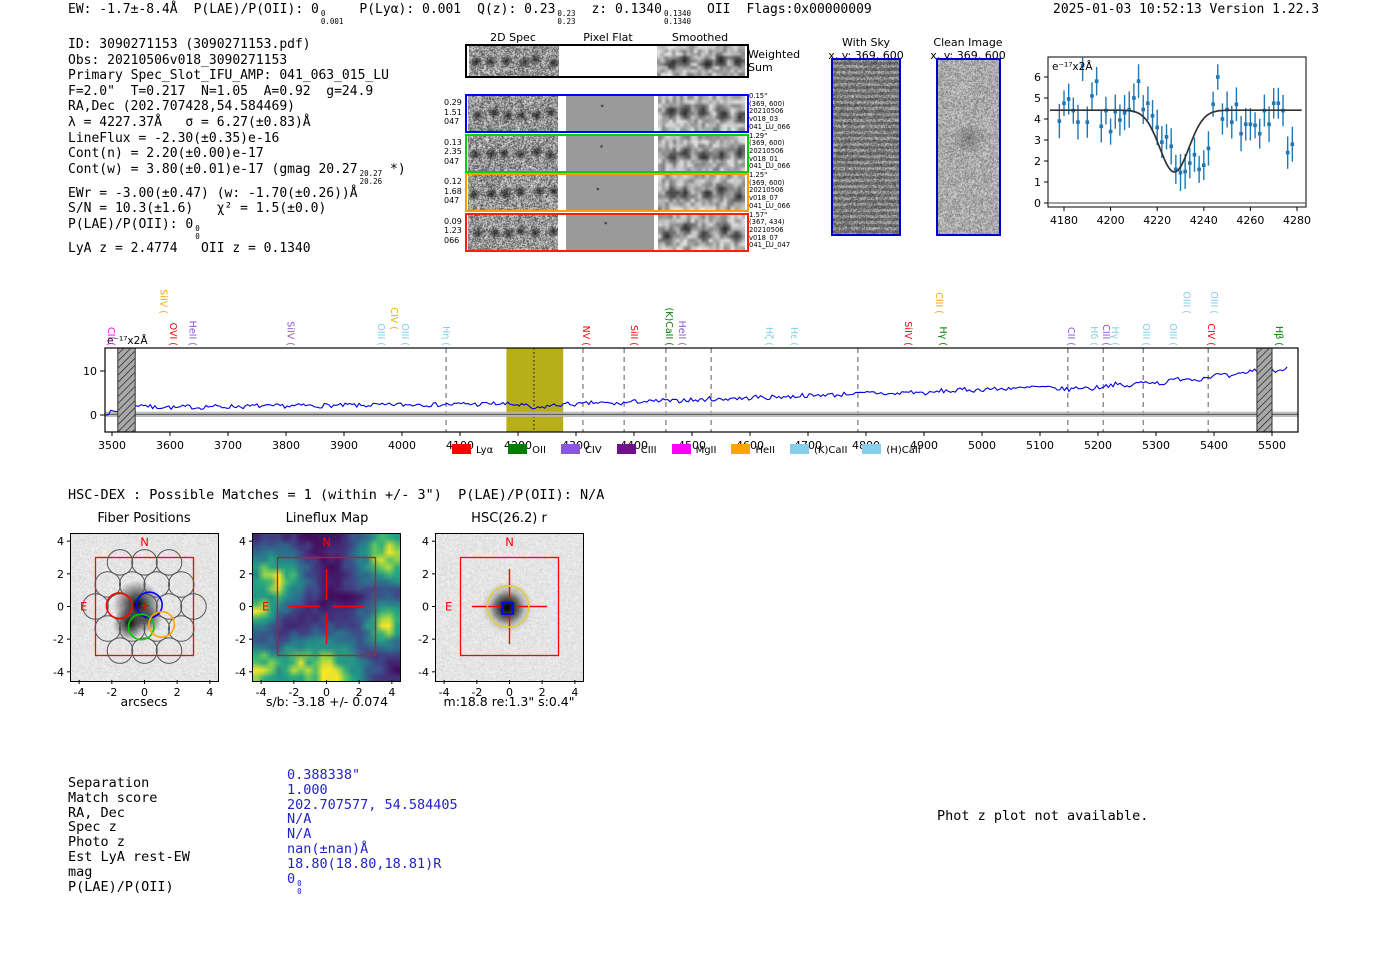  I want to click on weighted-sum-label: Weighted Sum, so click(774, 61).